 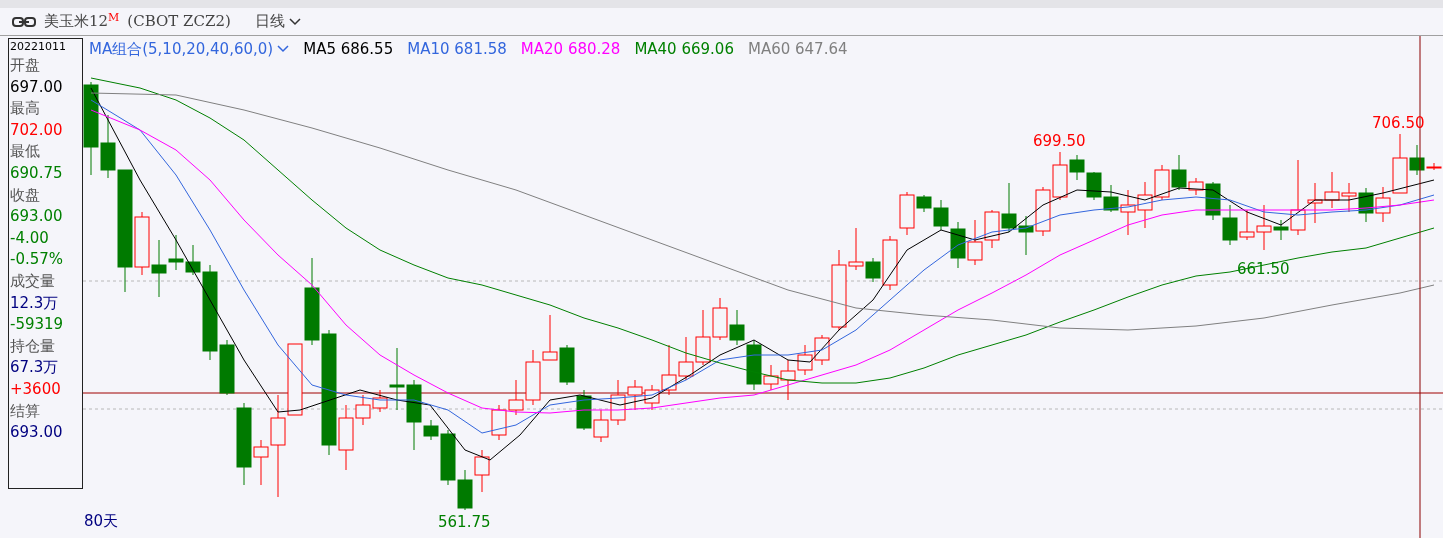 What do you see at coordinates (457, 49) in the screenshot?
I see `ma-legend-text: MA10 681.58` at bounding box center [457, 49].